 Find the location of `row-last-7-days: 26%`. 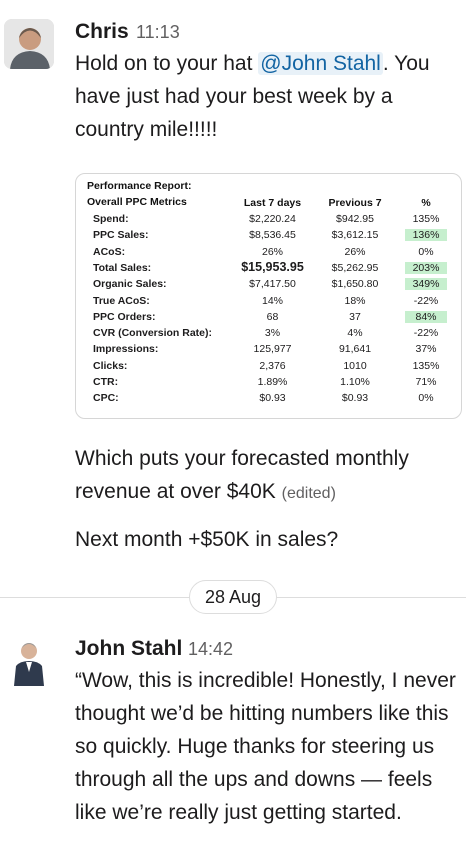

row-last-7-days: 26% is located at coordinates (272, 251).